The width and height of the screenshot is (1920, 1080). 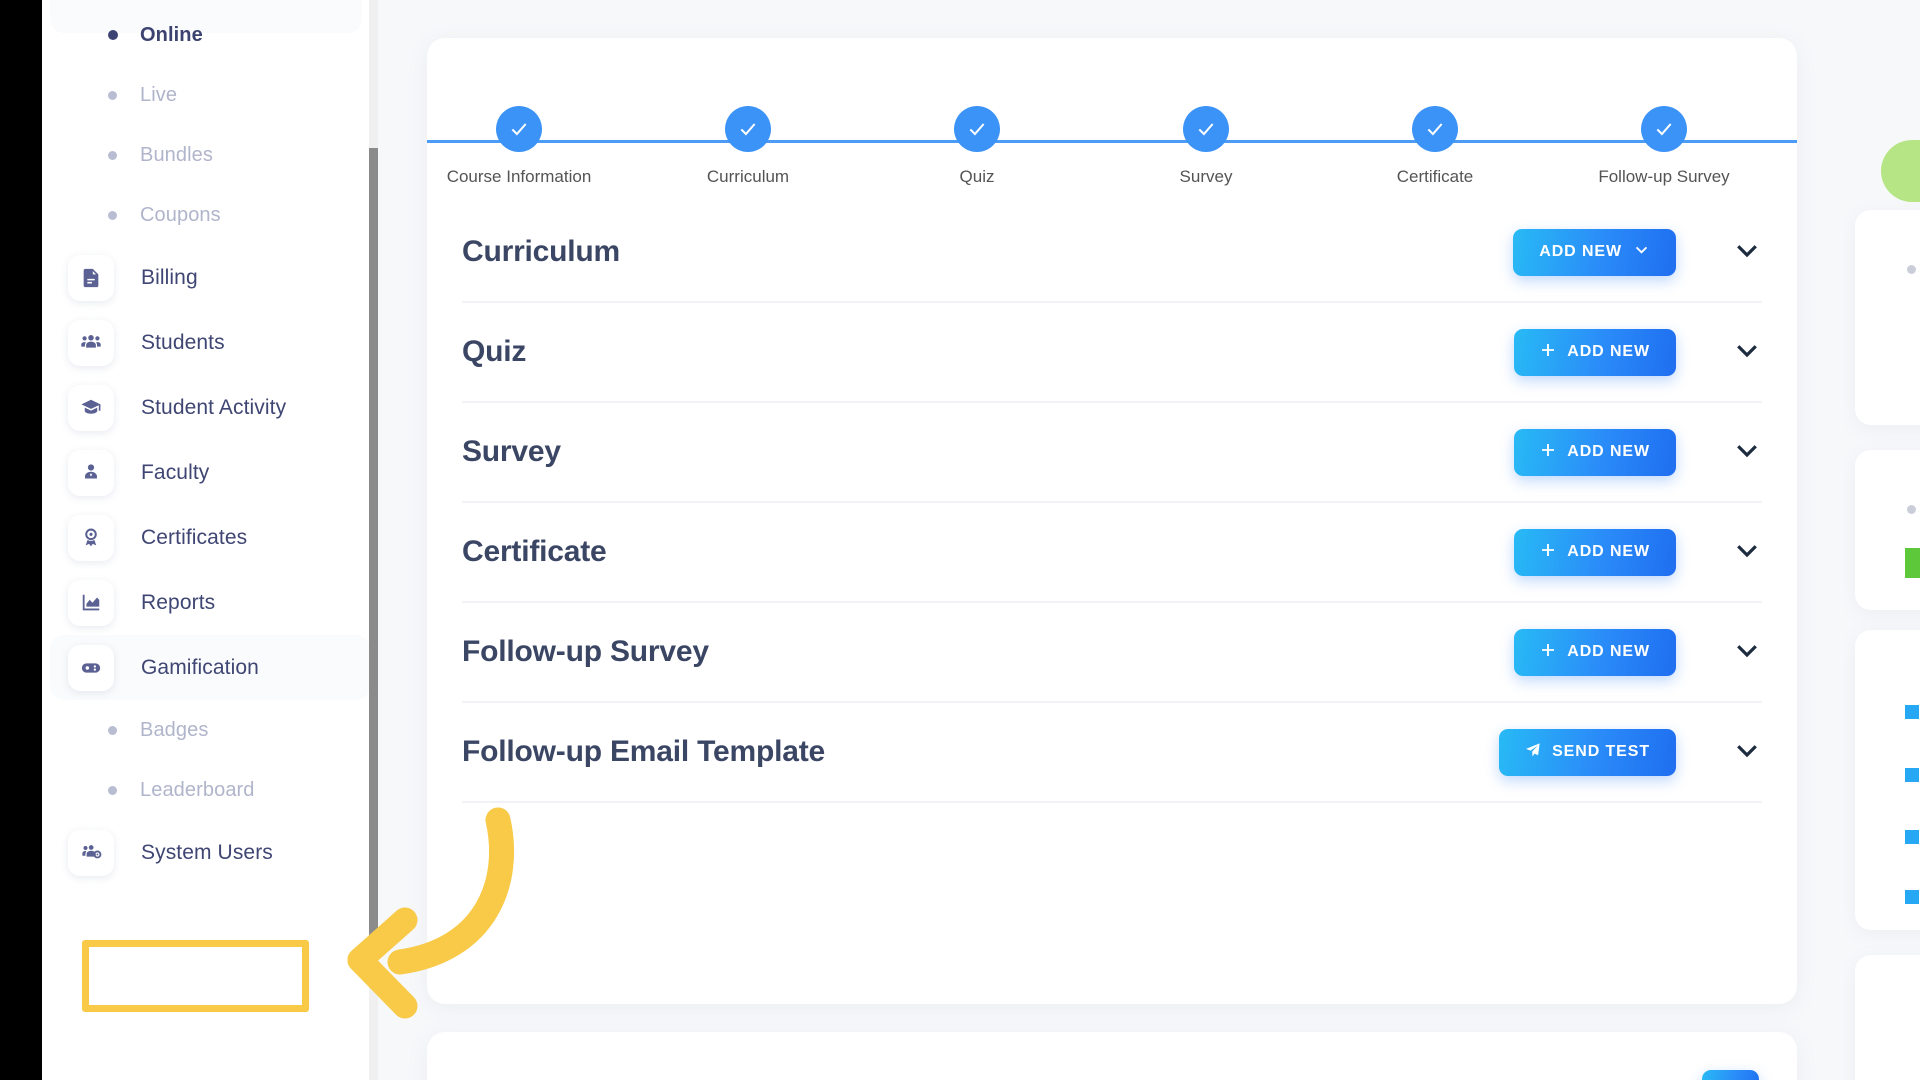 I want to click on step-label: Course Information, so click(x=519, y=176).